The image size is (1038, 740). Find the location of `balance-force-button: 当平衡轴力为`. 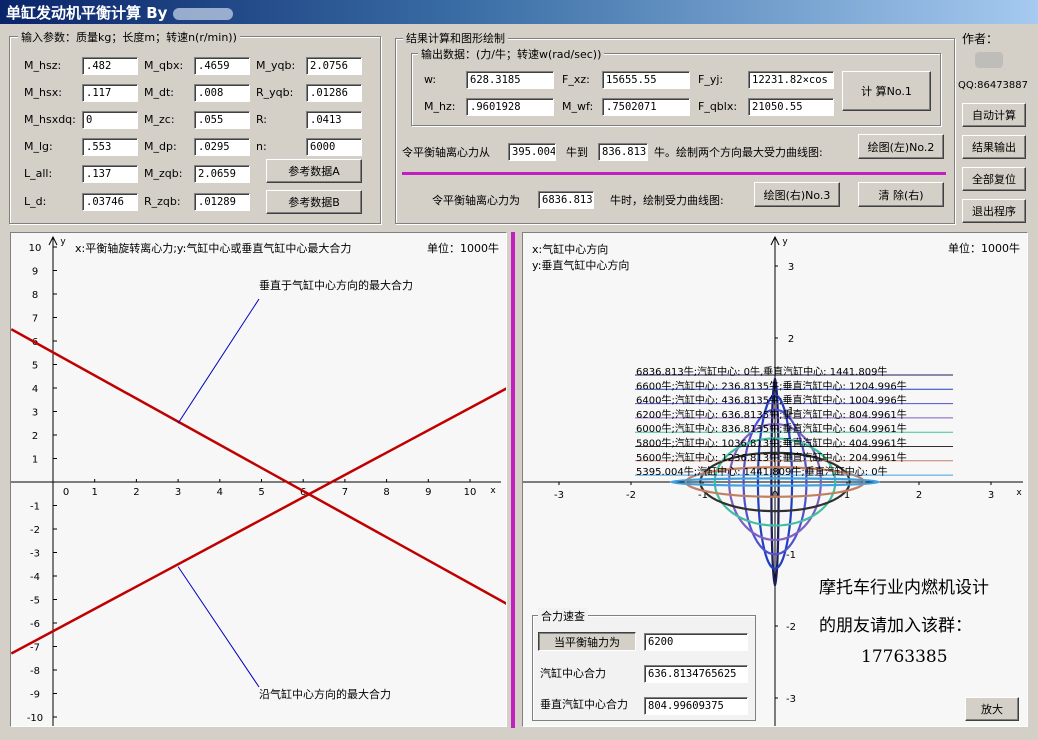

balance-force-button: 当平衡轴力为 is located at coordinates (587, 641).